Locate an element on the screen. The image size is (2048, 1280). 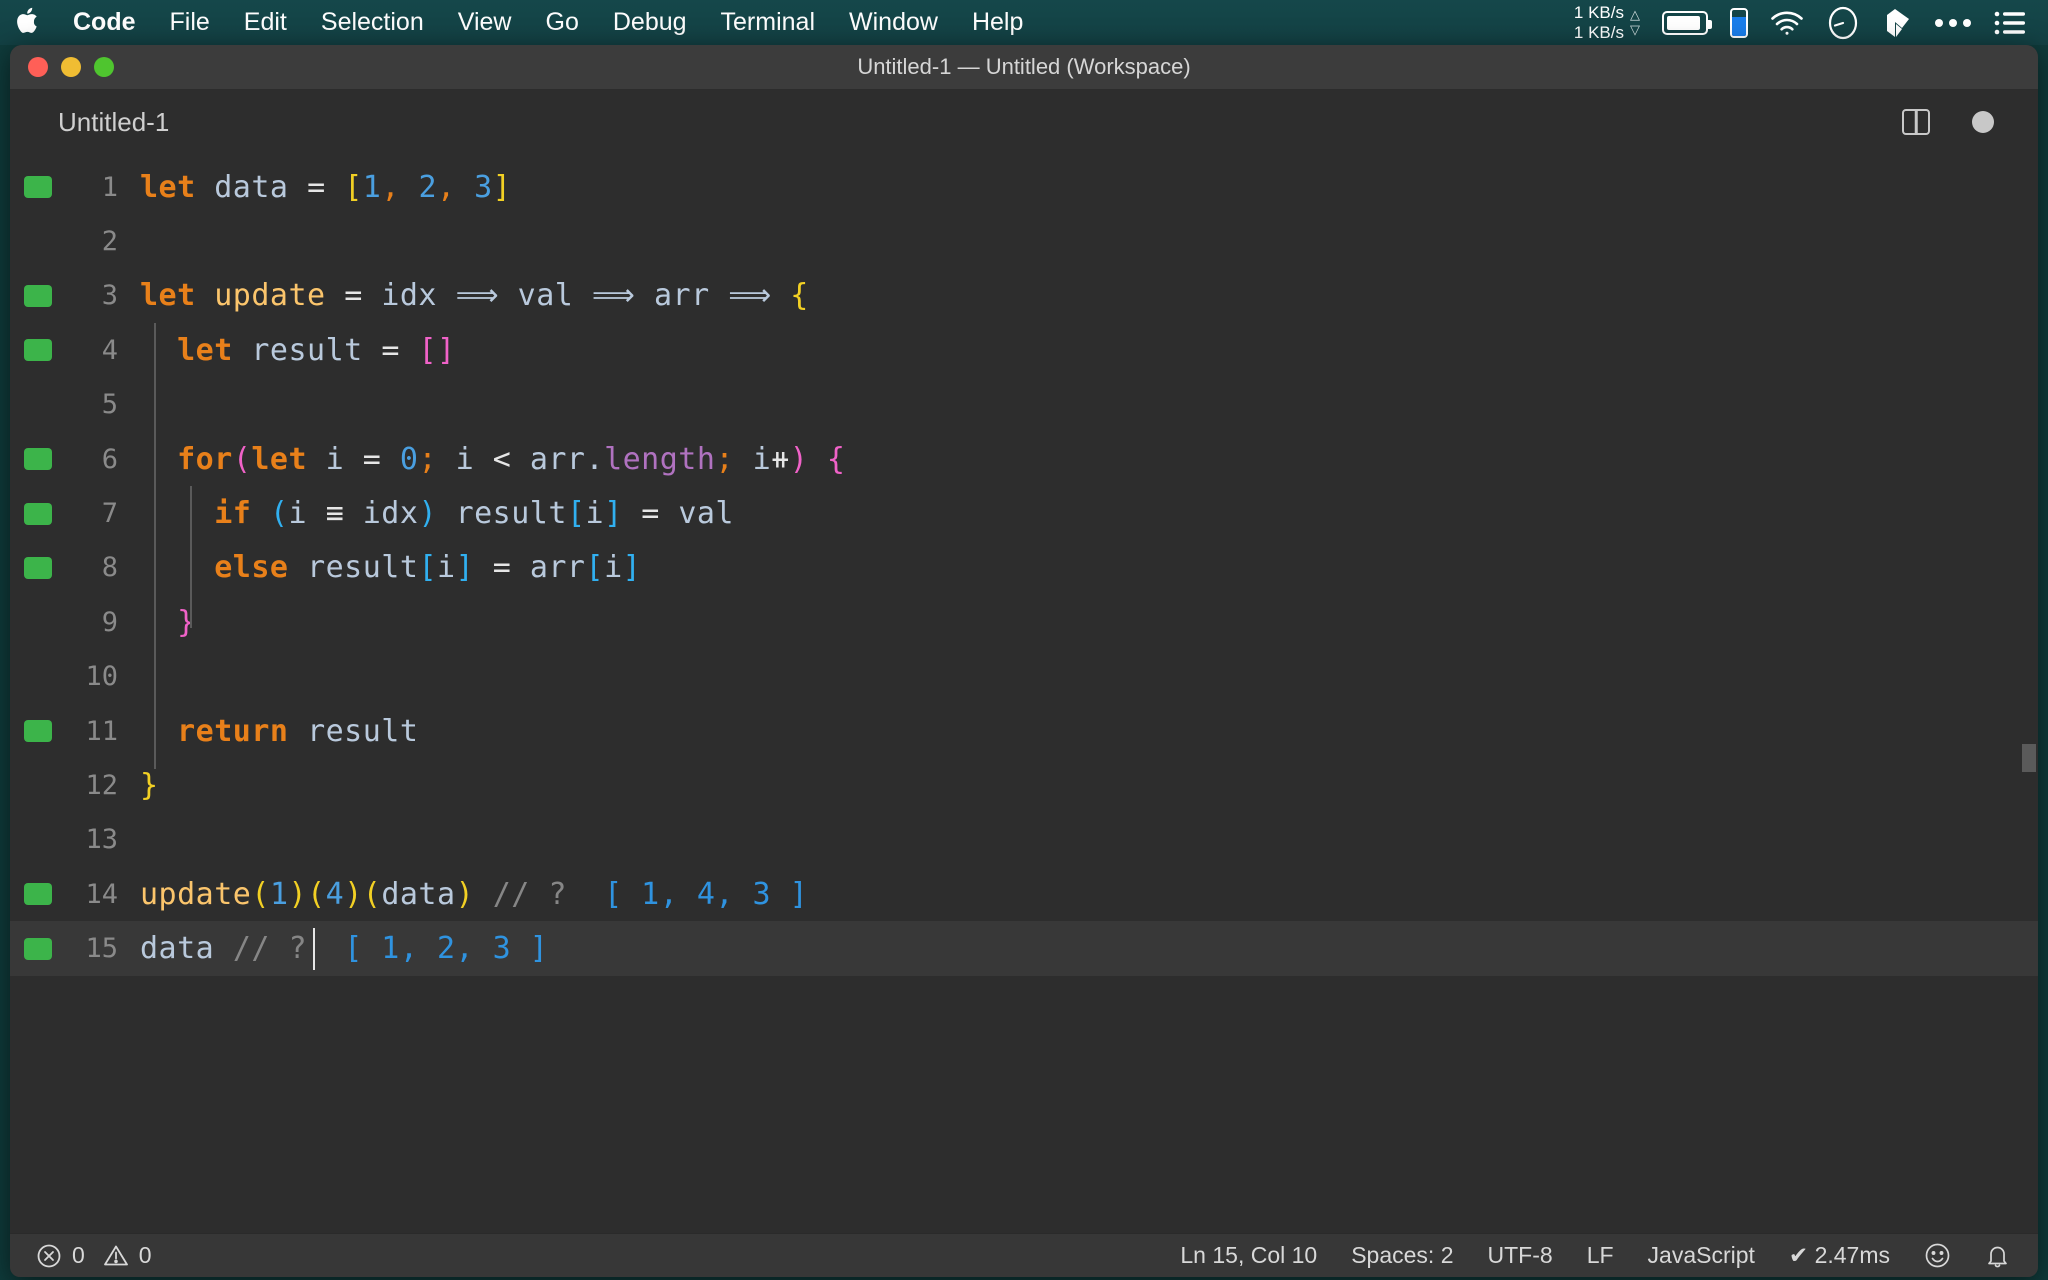
menu-item-edit: Edit is located at coordinates (265, 22).